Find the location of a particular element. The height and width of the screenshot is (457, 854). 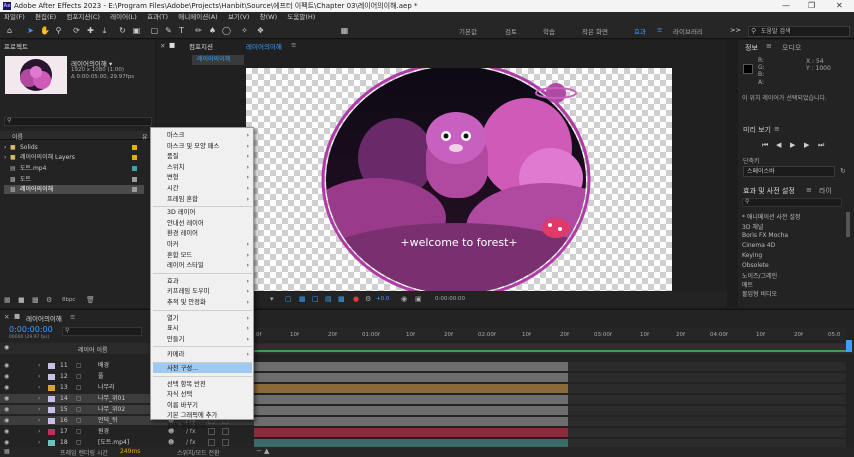

color-channels-icon: ● is located at coordinates (356, 299).